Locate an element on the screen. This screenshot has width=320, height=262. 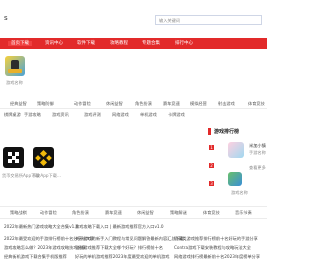
header: s 输入关键词 is located at coordinates (133, 19).